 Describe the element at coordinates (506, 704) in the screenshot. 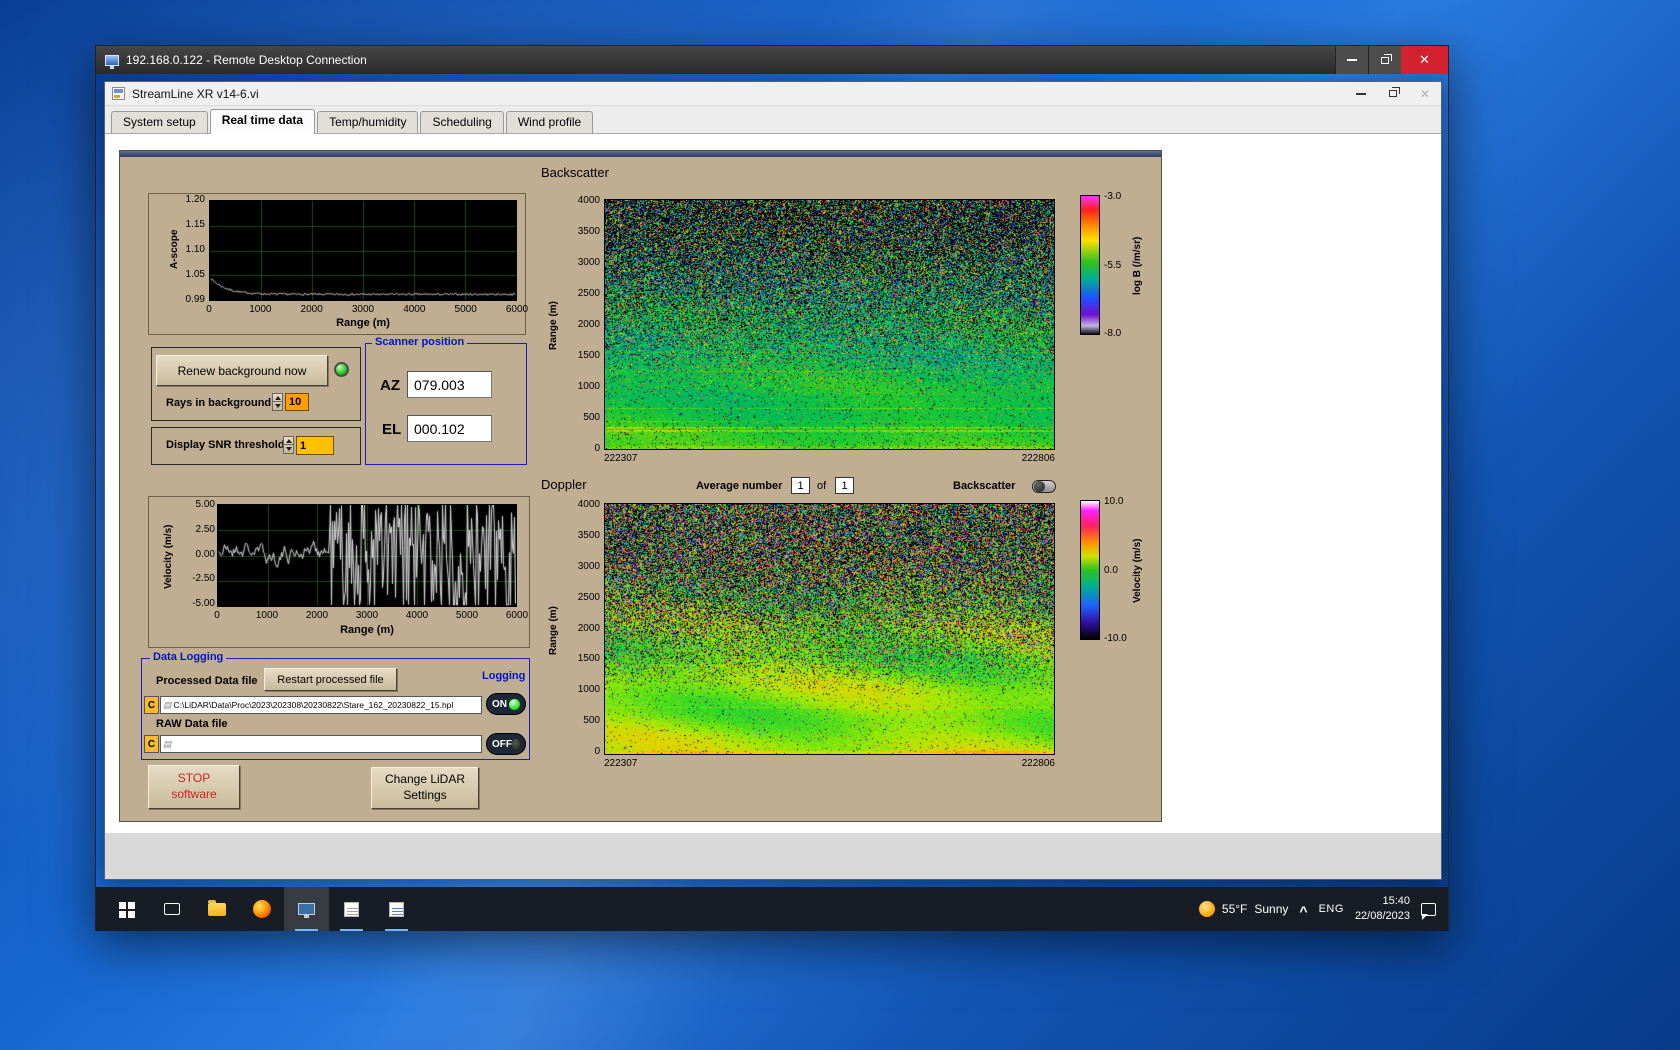

I see `processed-logging-toggle: ON` at that location.